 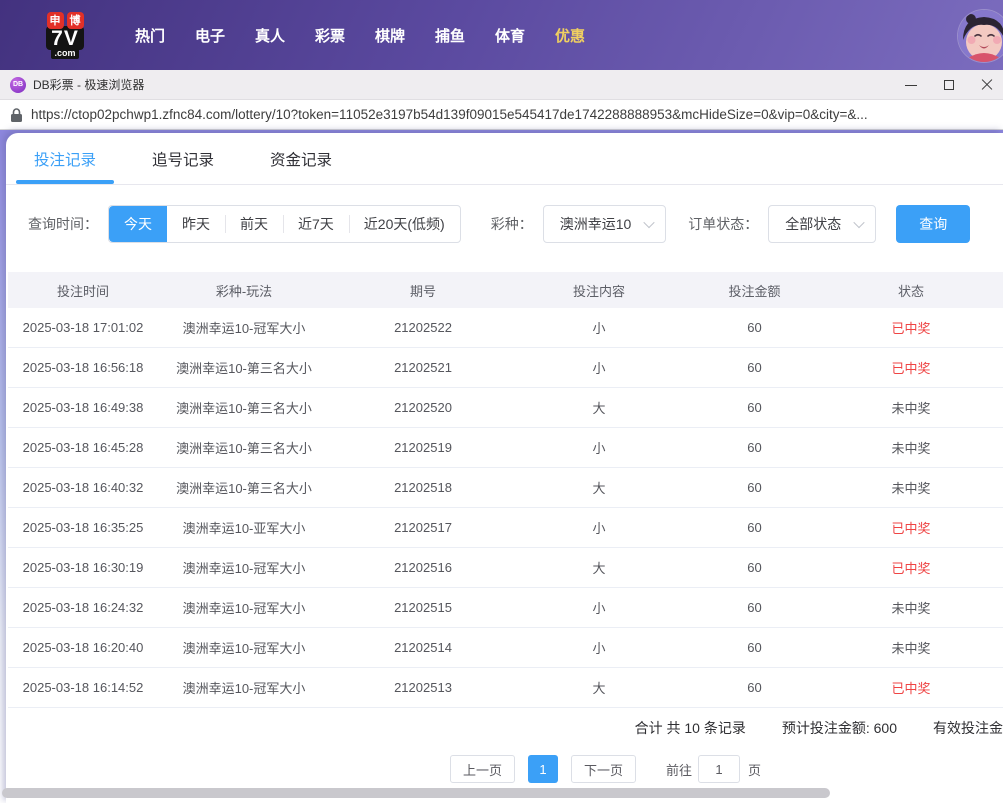 What do you see at coordinates (501, 85) in the screenshot?
I see `browser-titlebar: DB DB彩票 - 极速浏览器` at bounding box center [501, 85].